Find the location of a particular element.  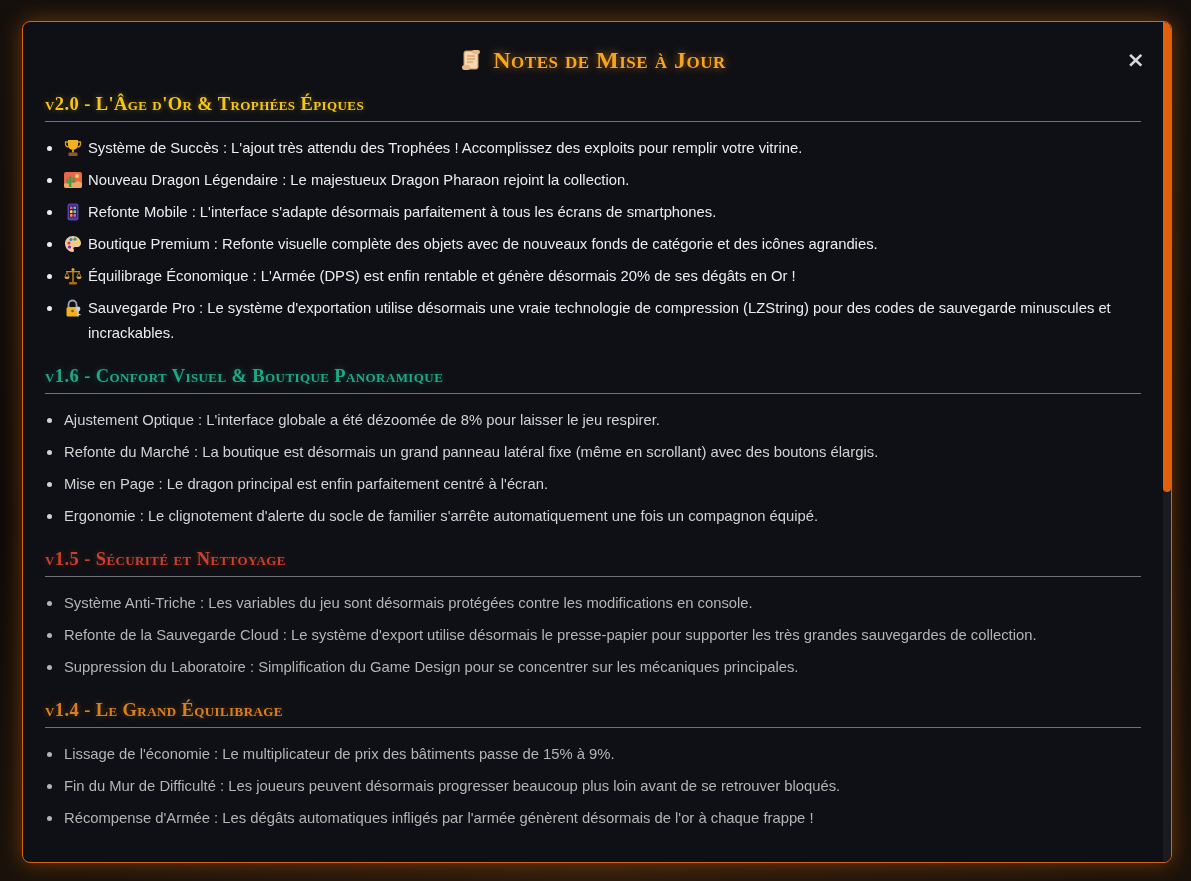

scrollbar-thumb is located at coordinates (1167, 257).